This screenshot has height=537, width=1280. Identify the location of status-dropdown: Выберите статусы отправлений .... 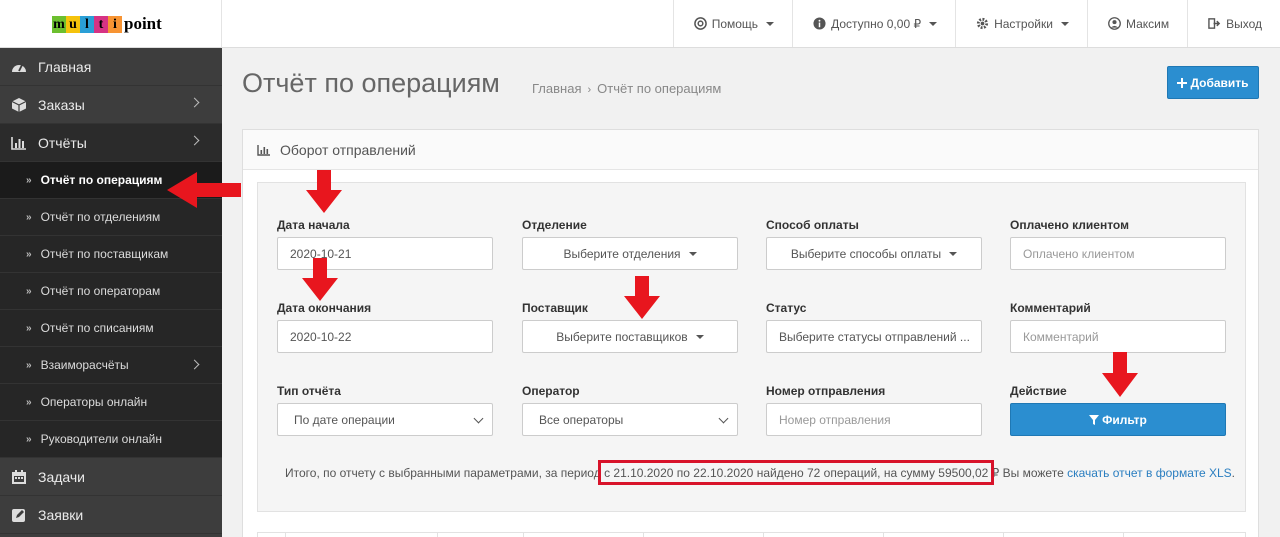
(874, 336).